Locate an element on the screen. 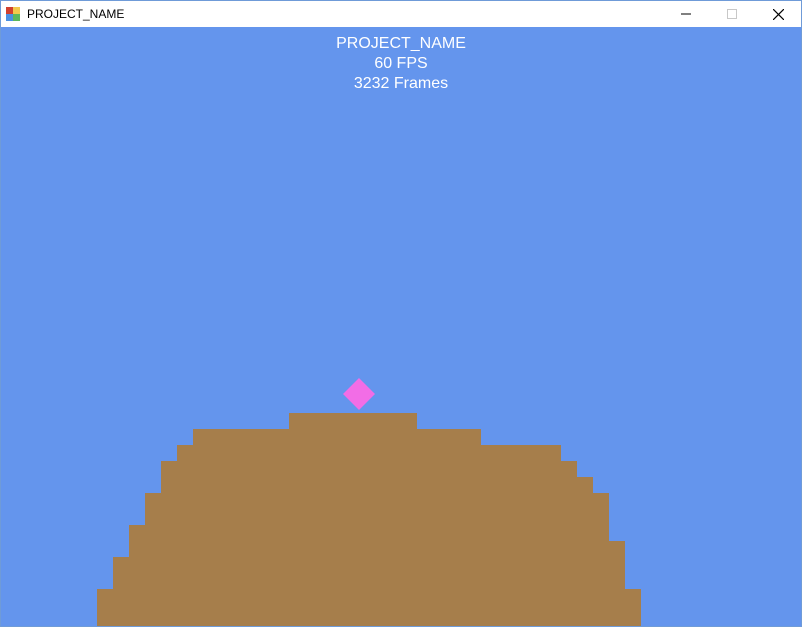 This screenshot has width=802, height=627. window-controls is located at coordinates (732, 14).